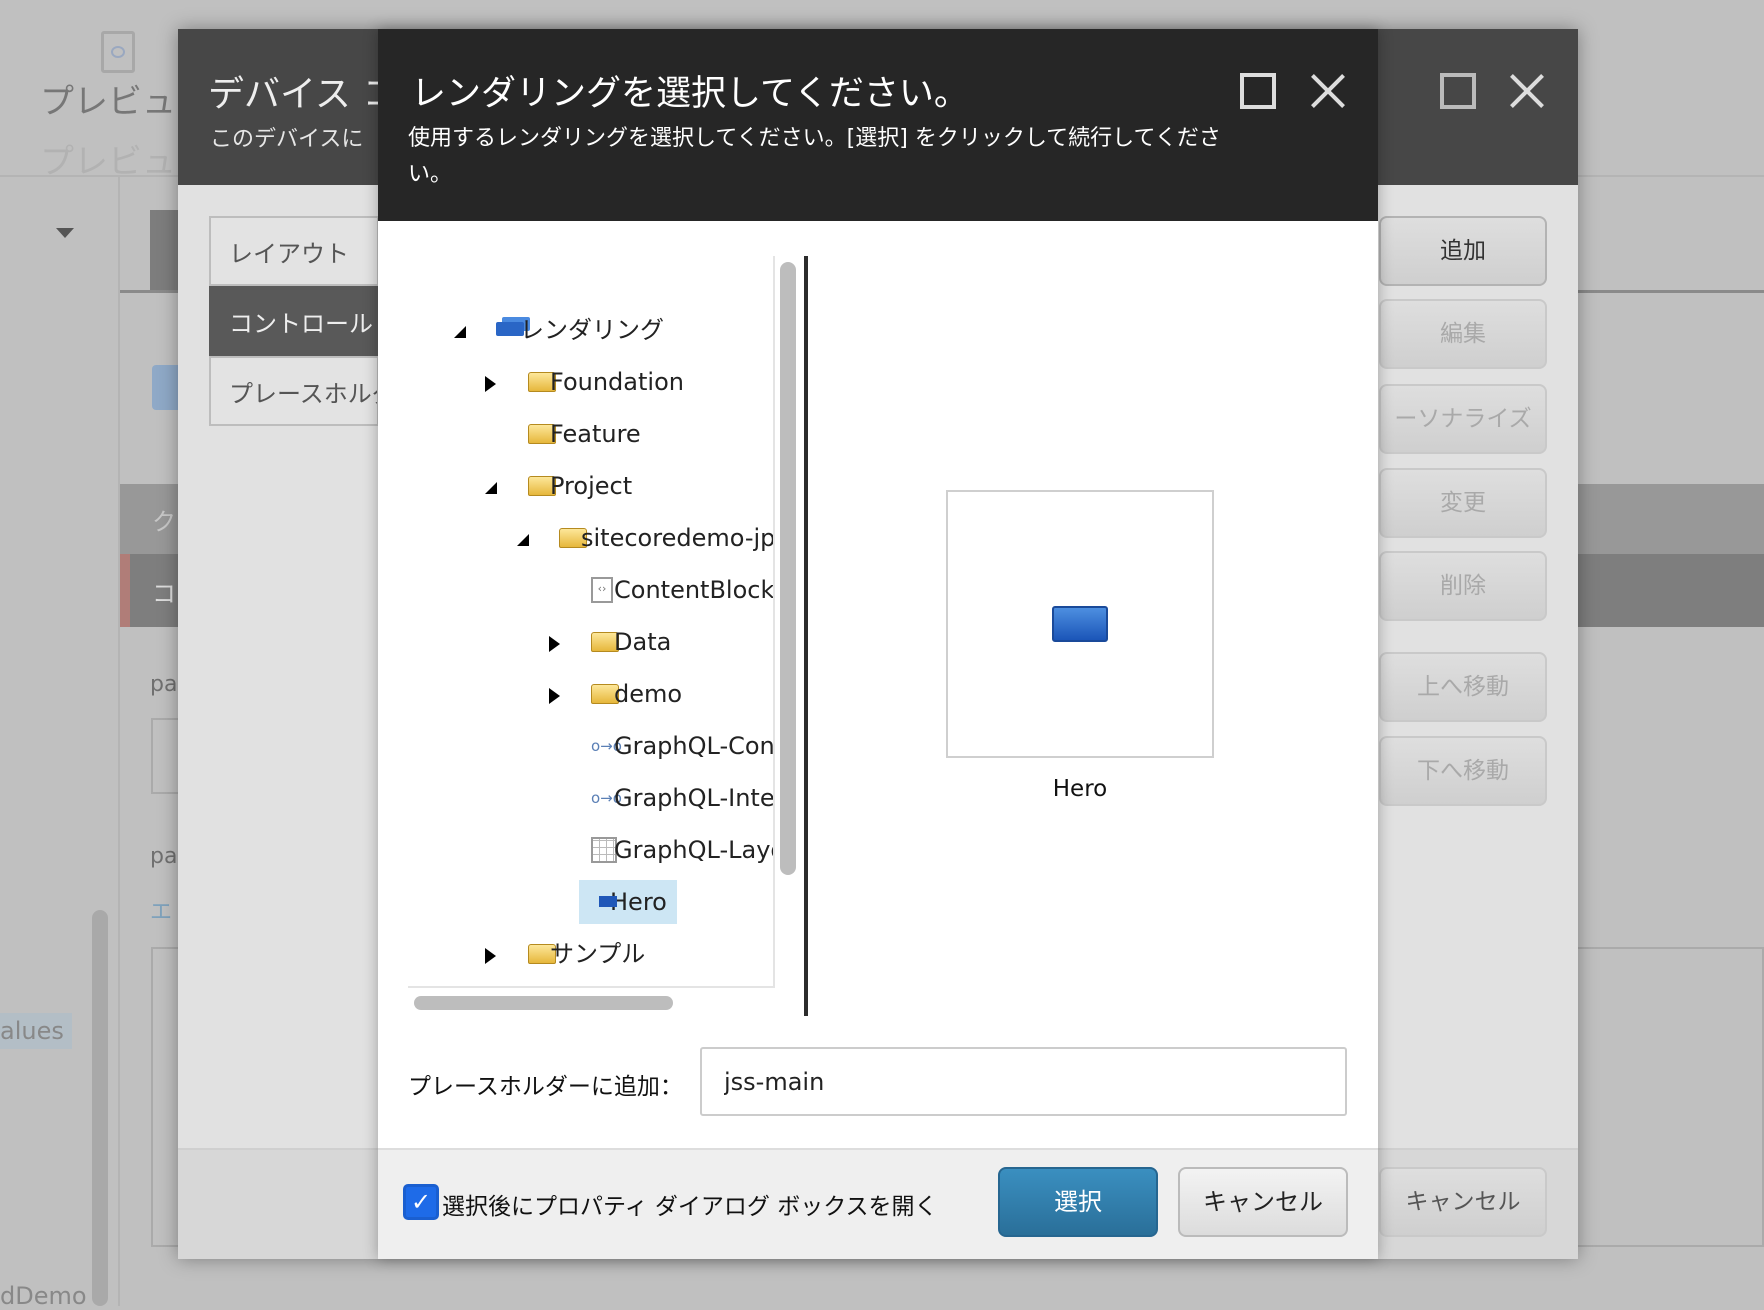 The image size is (1764, 1310). Describe the element at coordinates (590, 694) in the screenshot. I see `tree-item: demo` at that location.